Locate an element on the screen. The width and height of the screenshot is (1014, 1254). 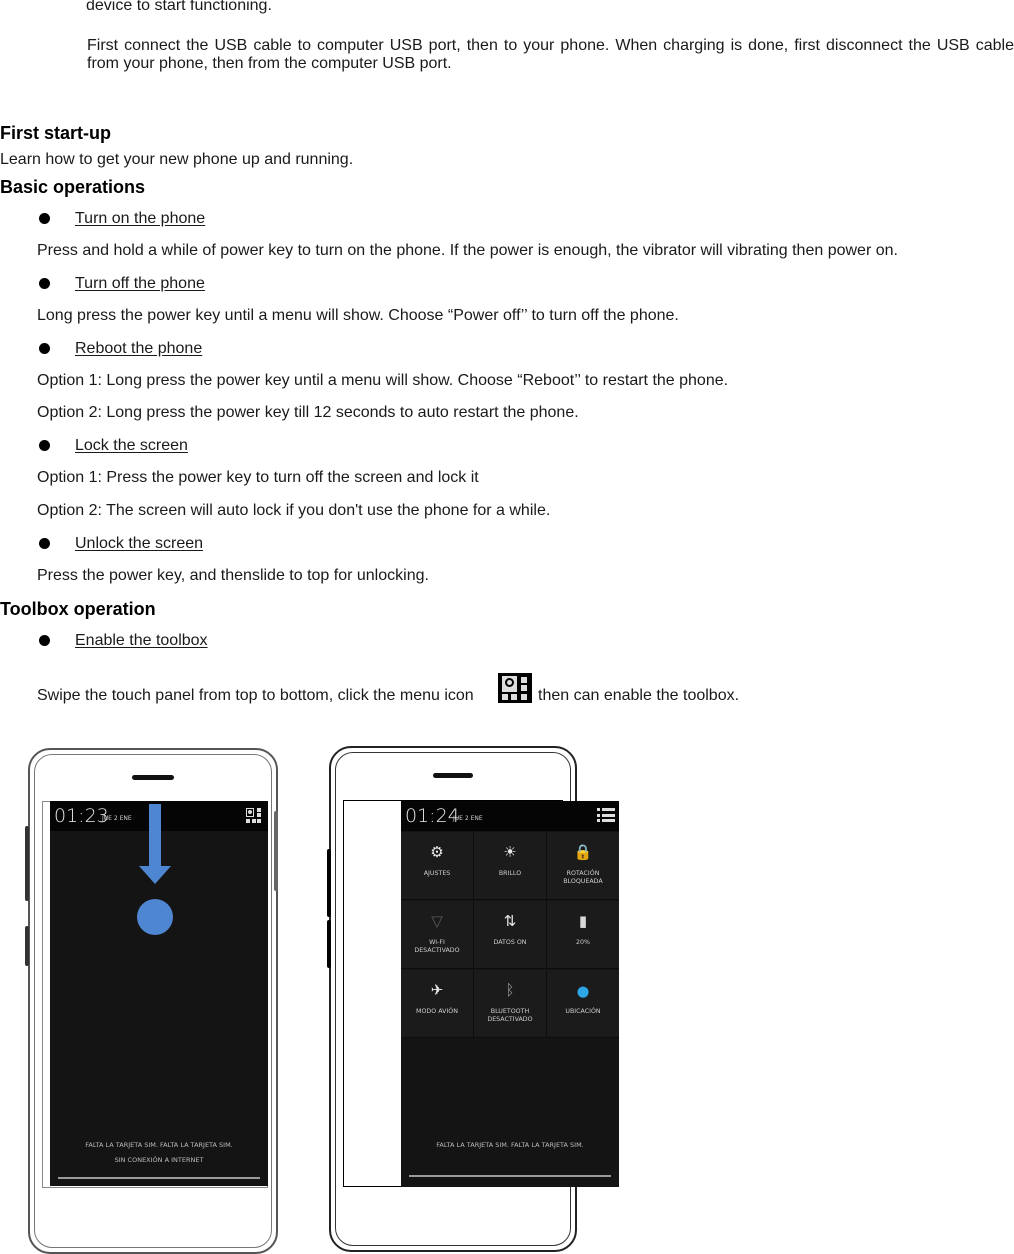
tile-label: WI-FI DESACTIVADO is located at coordinates (437, 946).